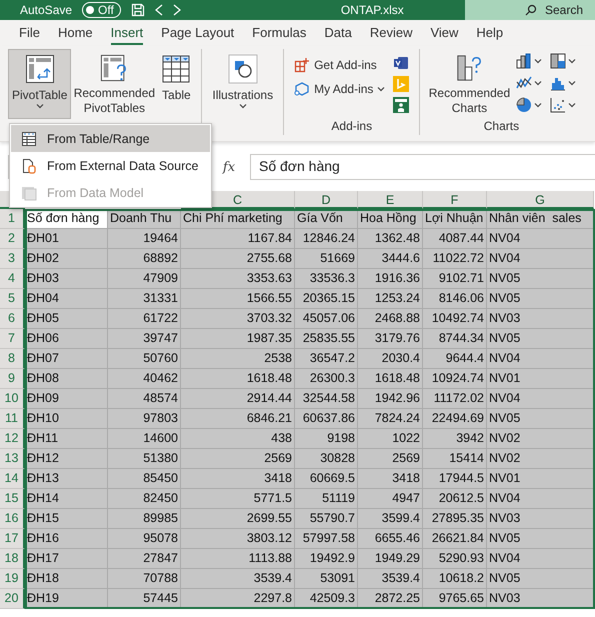  What do you see at coordinates (12, 419) in the screenshot?
I see `row-header: 11` at bounding box center [12, 419].